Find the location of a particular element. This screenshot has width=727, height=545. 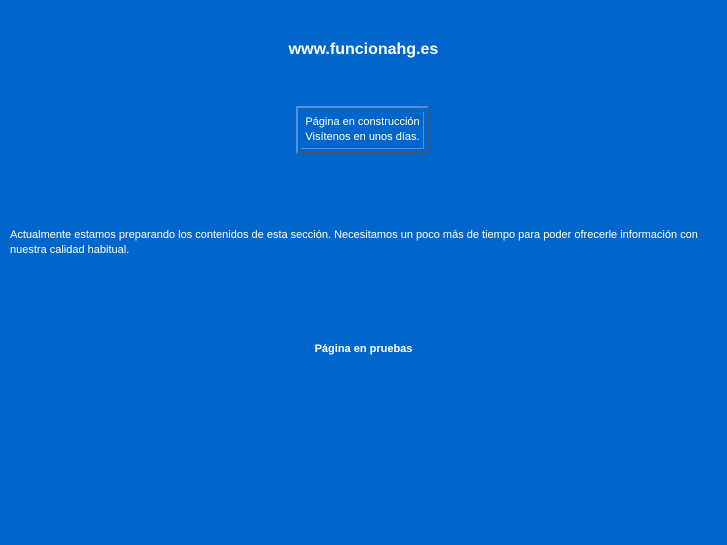

site-title: www.funcionahg.es is located at coordinates (363, 49).